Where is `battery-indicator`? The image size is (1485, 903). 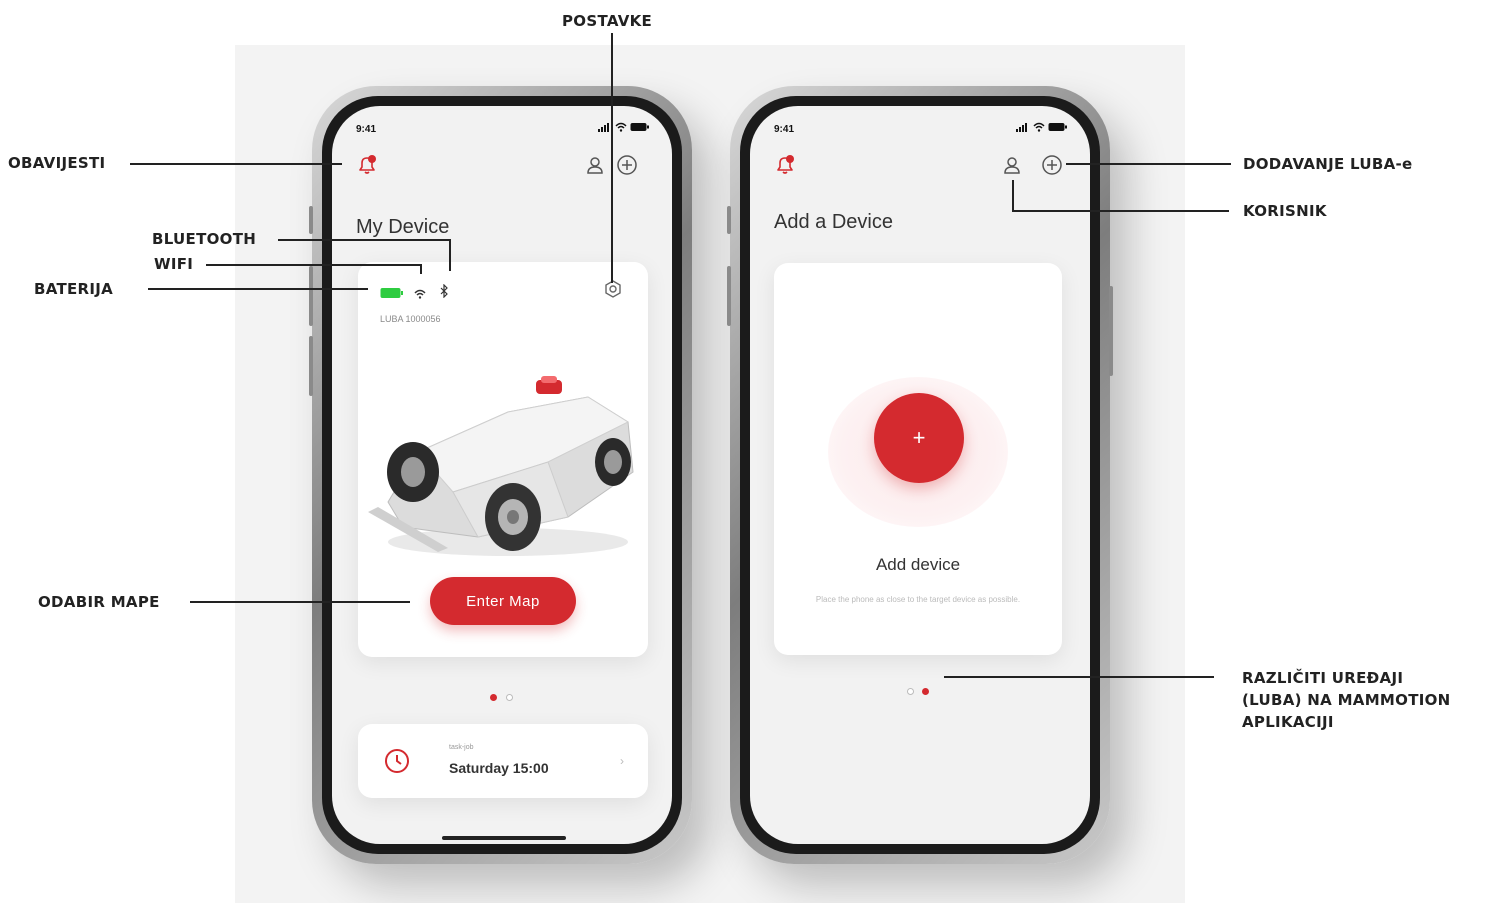 battery-indicator is located at coordinates (392, 295).